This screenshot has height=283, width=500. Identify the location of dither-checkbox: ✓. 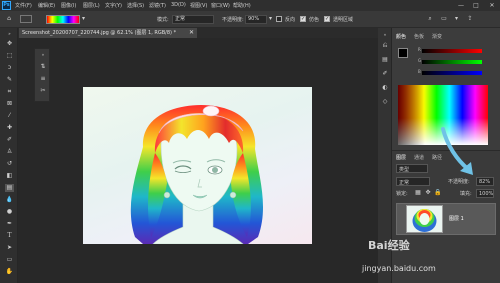
(303, 19).